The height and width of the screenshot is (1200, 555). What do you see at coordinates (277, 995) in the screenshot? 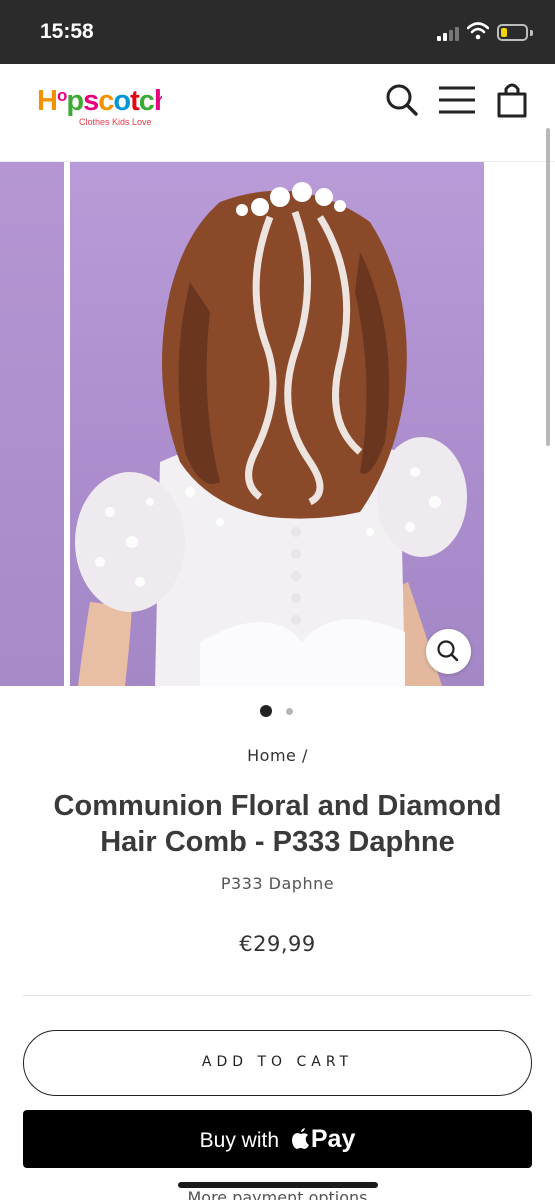
I see `divider` at bounding box center [277, 995].